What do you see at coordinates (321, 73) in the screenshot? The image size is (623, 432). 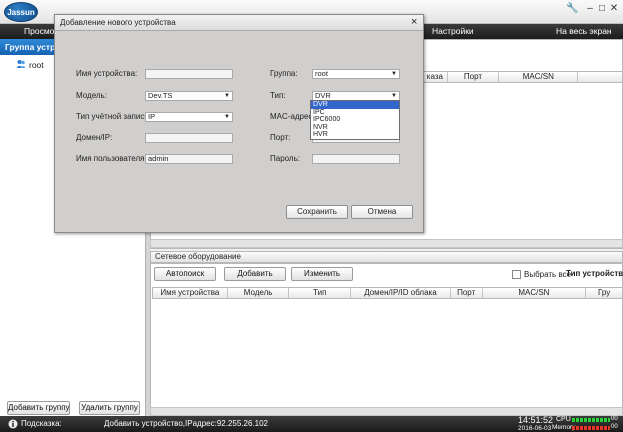 I see `group-select-value: root` at bounding box center [321, 73].